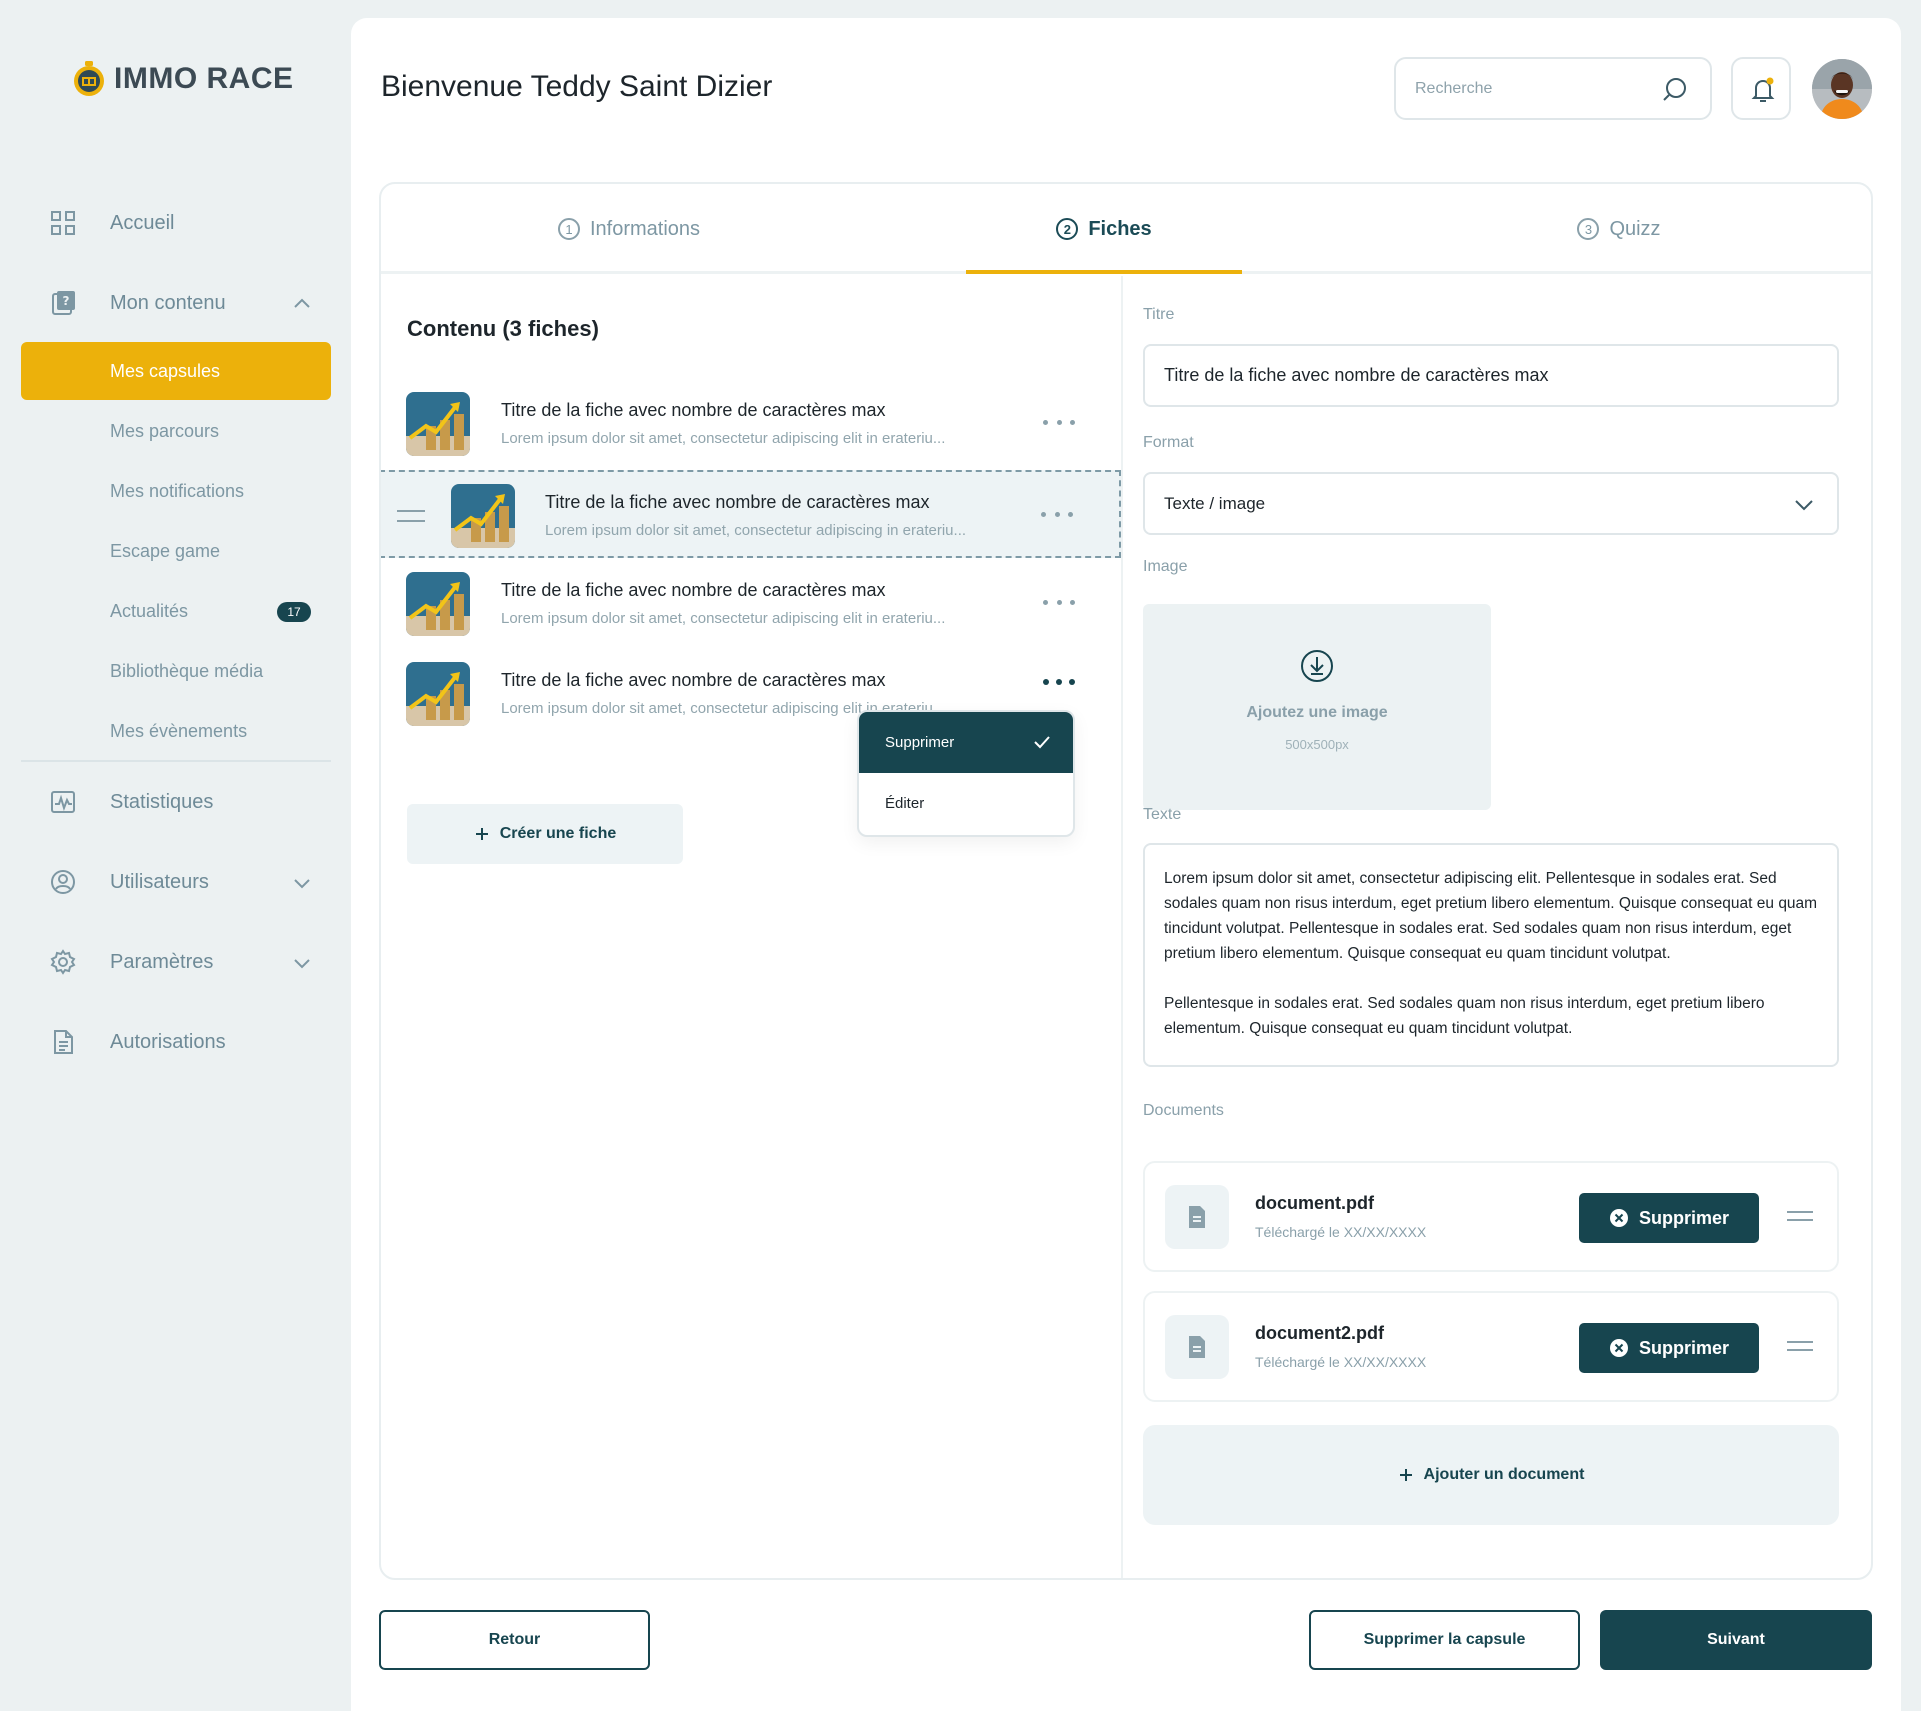  Describe the element at coordinates (63, 882) in the screenshot. I see `user-icon` at that location.